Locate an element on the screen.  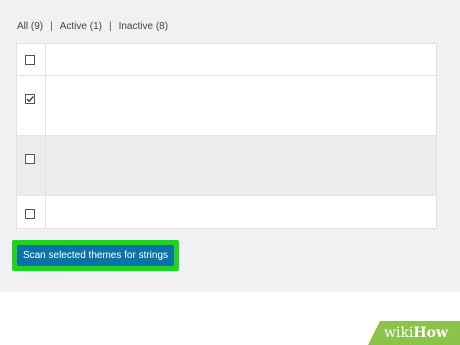
watermark-suffix: How is located at coordinates (431, 333).